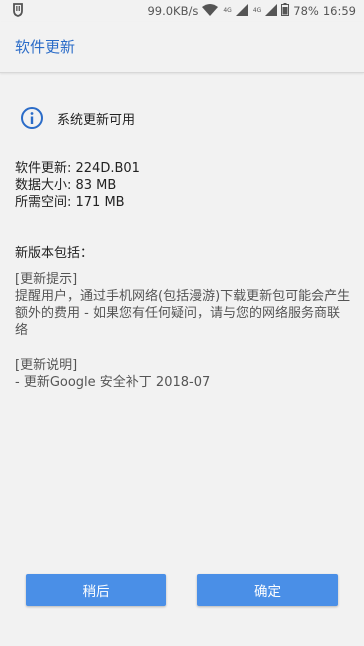  Describe the element at coordinates (257, 10) in the screenshot. I see `network-type-2: 4G` at that location.